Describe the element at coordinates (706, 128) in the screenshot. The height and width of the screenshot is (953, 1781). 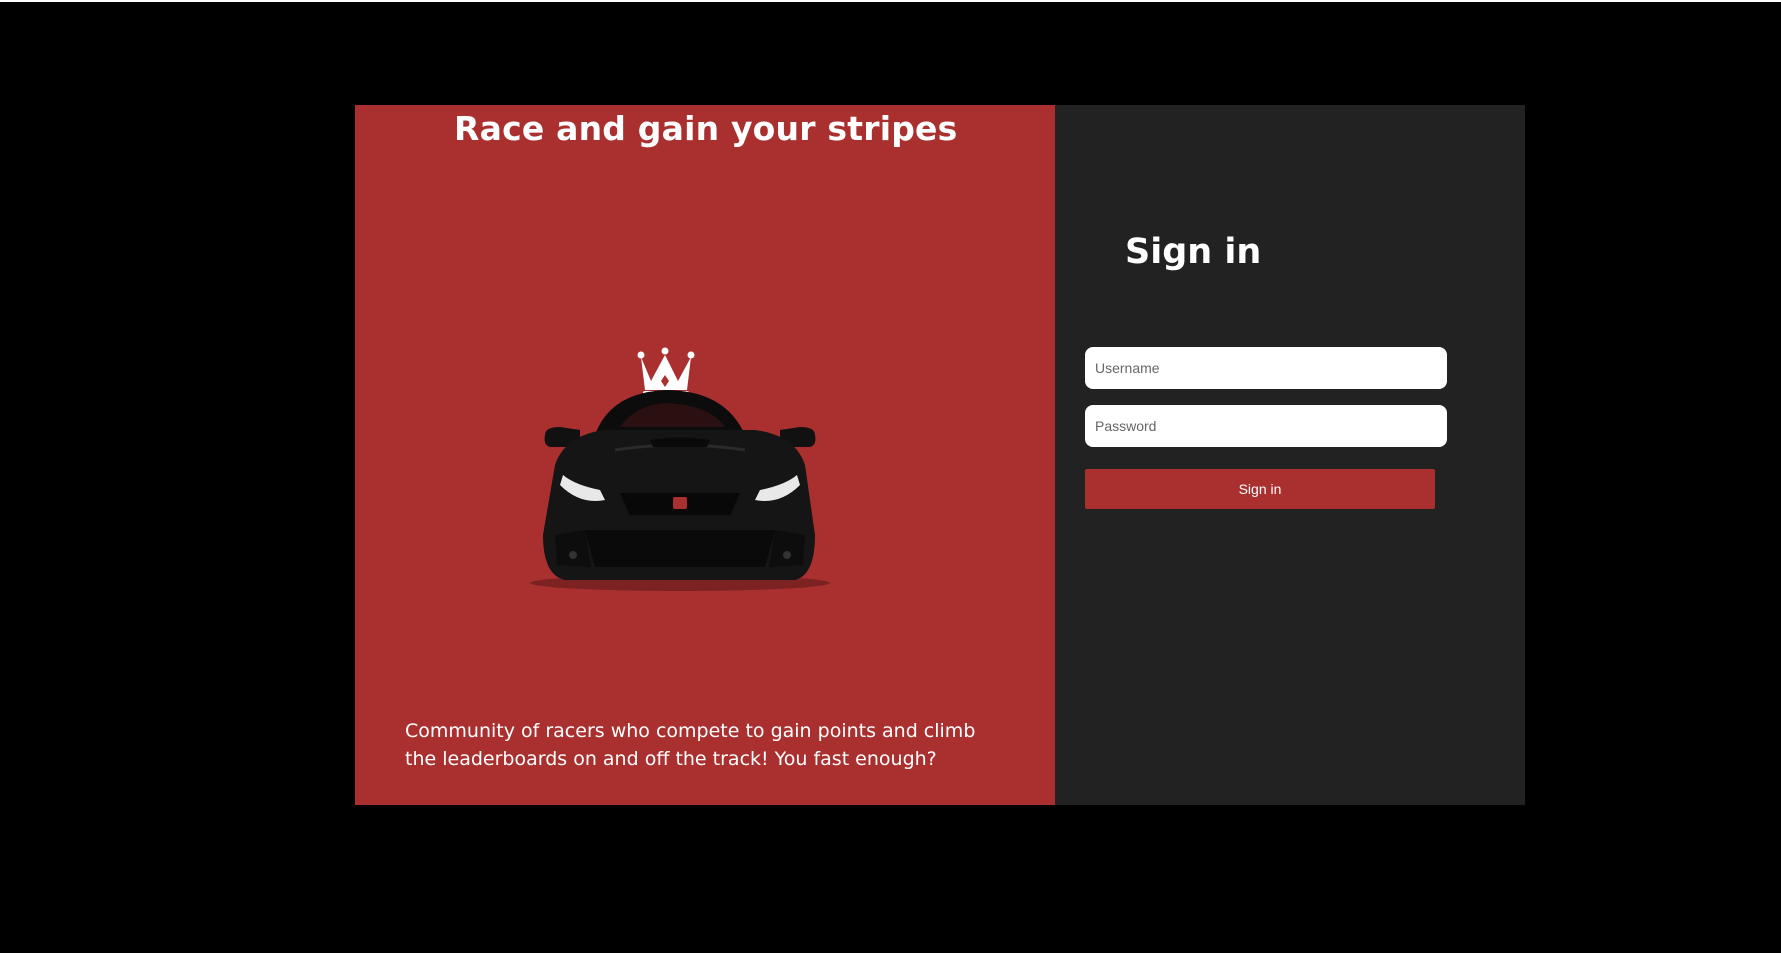
I see `hero-title: Race and gain your stripes` at that location.